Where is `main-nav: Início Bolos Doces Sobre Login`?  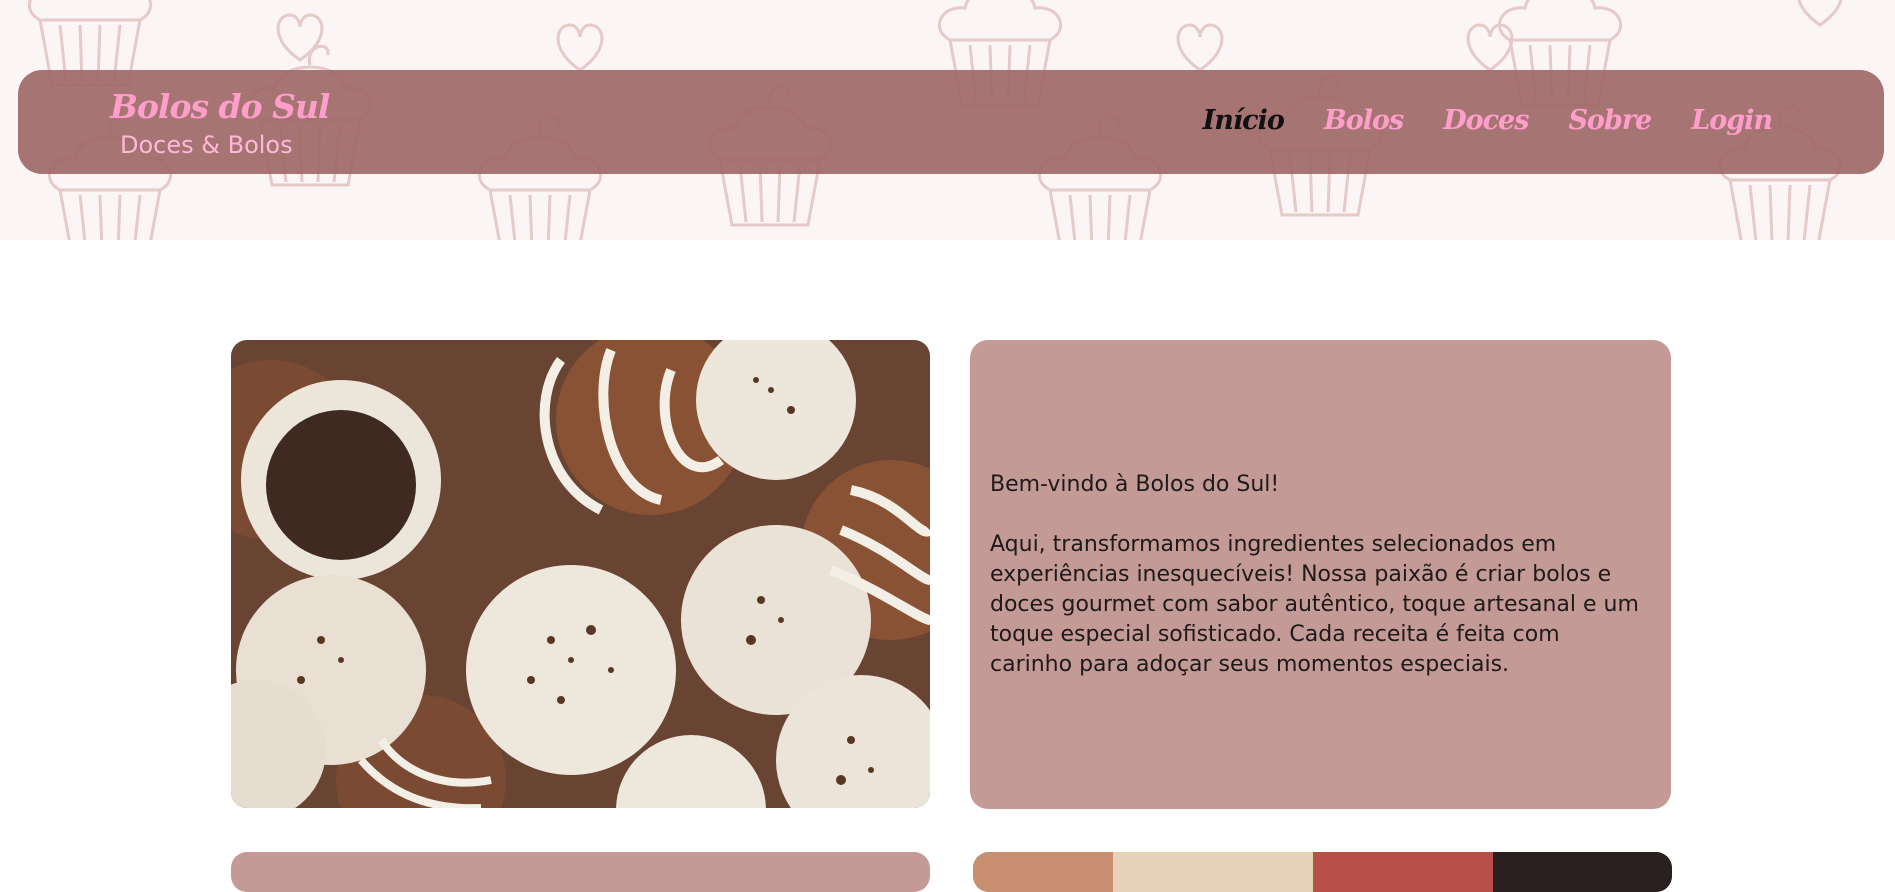 main-nav: Início Bolos Doces Sobre Login is located at coordinates (1488, 120).